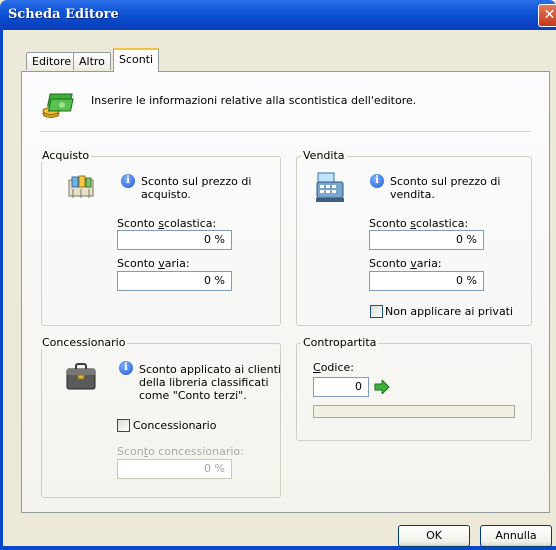 This screenshot has height=550, width=556. What do you see at coordinates (204, 382) in the screenshot?
I see `concessionario-info-line2: della libreria classificati` at bounding box center [204, 382].